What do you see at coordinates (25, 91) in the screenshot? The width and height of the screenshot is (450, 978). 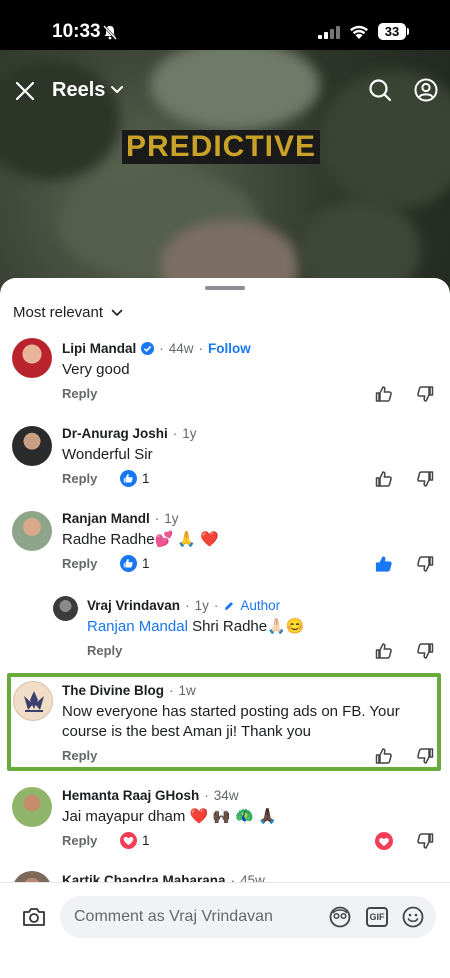 I see `close-icon` at bounding box center [25, 91].